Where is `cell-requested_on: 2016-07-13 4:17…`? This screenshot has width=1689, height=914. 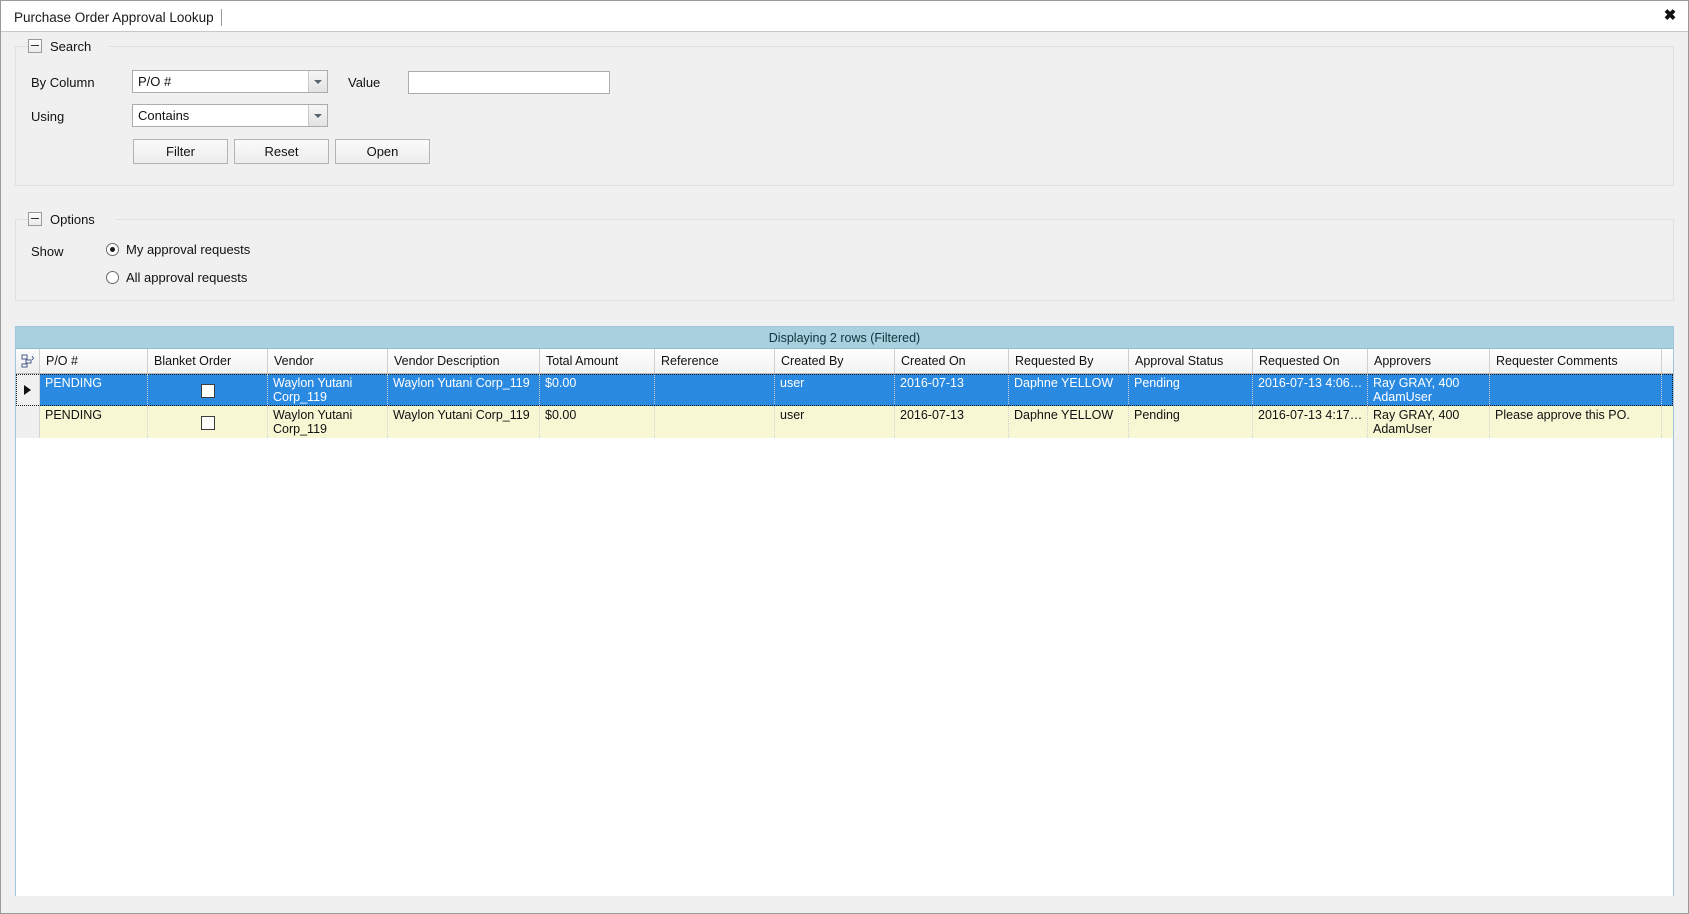 cell-requested_on: 2016-07-13 4:17… is located at coordinates (1310, 422).